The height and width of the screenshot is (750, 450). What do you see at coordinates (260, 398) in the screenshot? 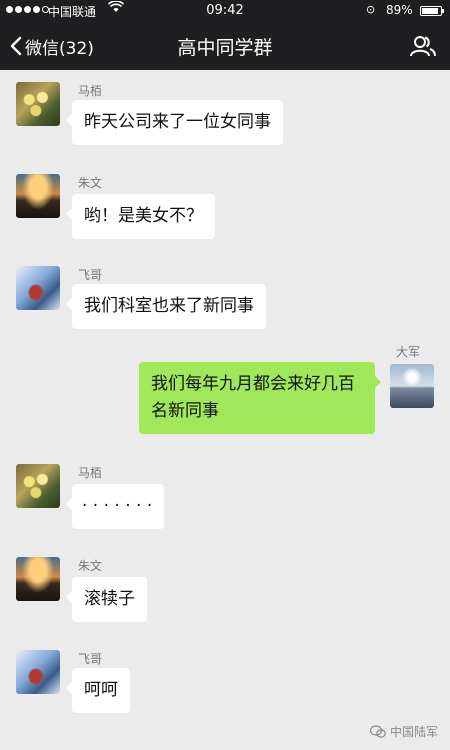
I see `message-bubble: 我们每年九月都会来好几百名新同事` at bounding box center [260, 398].